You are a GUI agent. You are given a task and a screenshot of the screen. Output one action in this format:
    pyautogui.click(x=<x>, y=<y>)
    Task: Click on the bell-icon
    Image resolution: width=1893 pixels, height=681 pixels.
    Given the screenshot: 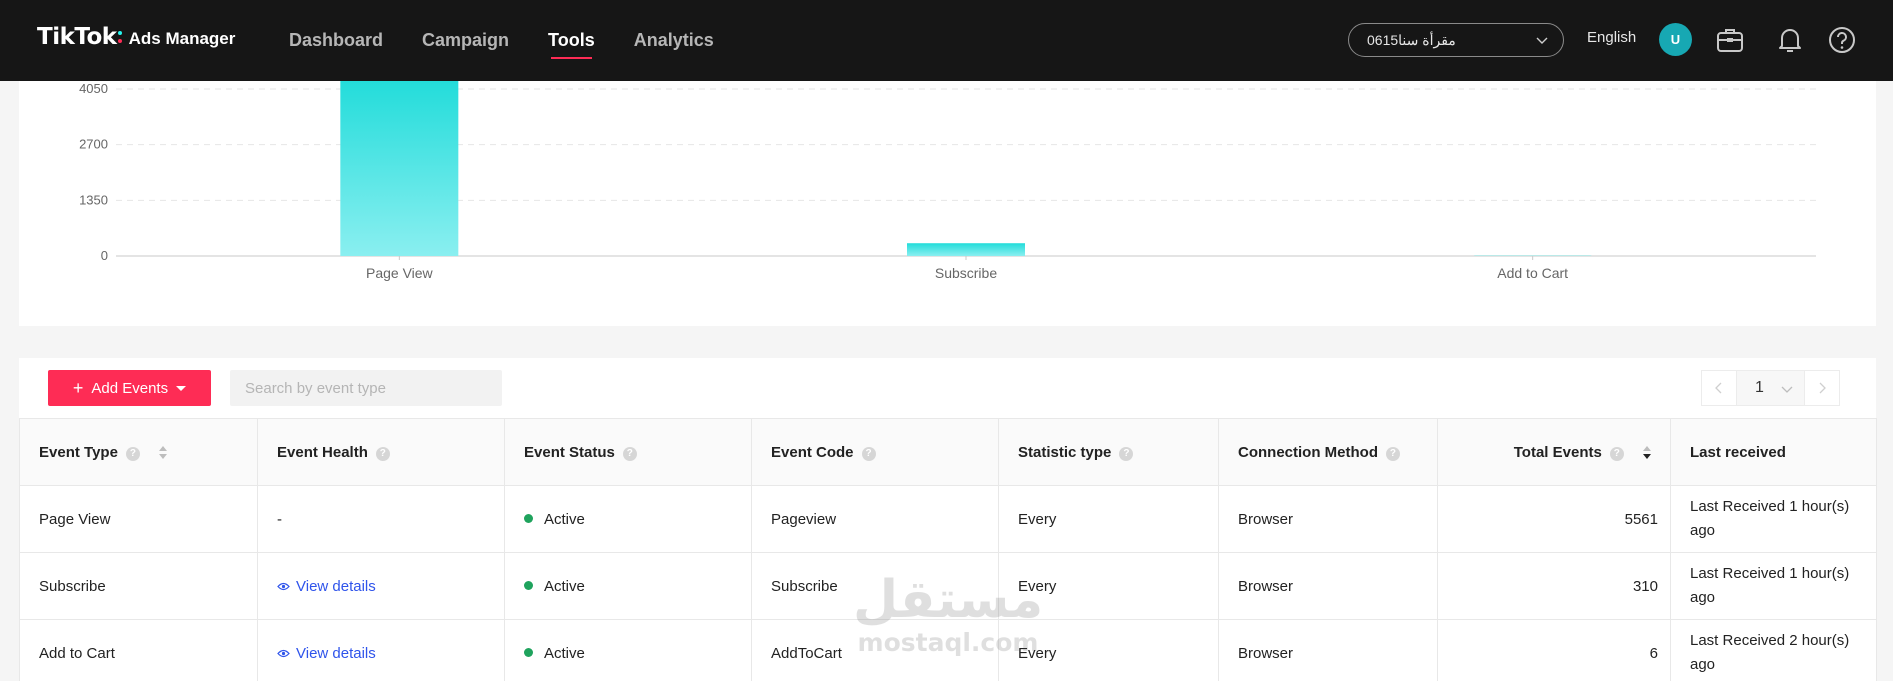 What is the action you would take?
    pyautogui.click(x=1790, y=40)
    